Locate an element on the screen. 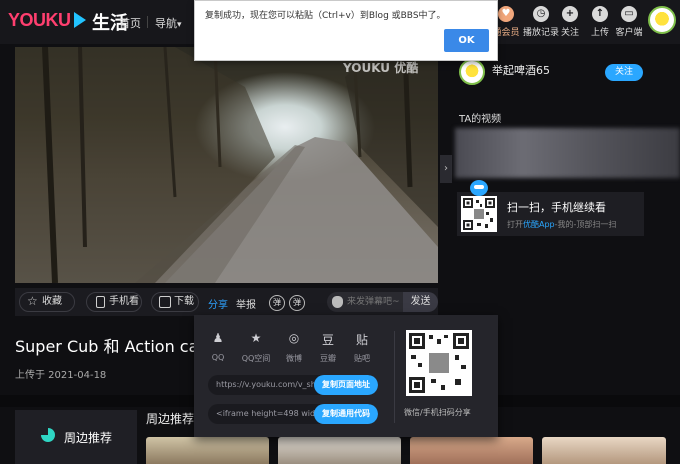 The image size is (680, 464). download-button: 下载 is located at coordinates (175, 302).